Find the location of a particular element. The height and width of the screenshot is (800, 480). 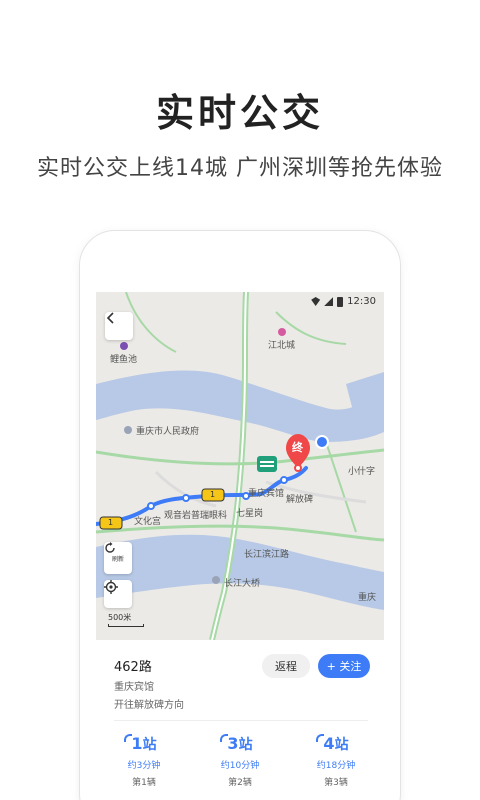

scale-label: 500米 is located at coordinates (120, 617).